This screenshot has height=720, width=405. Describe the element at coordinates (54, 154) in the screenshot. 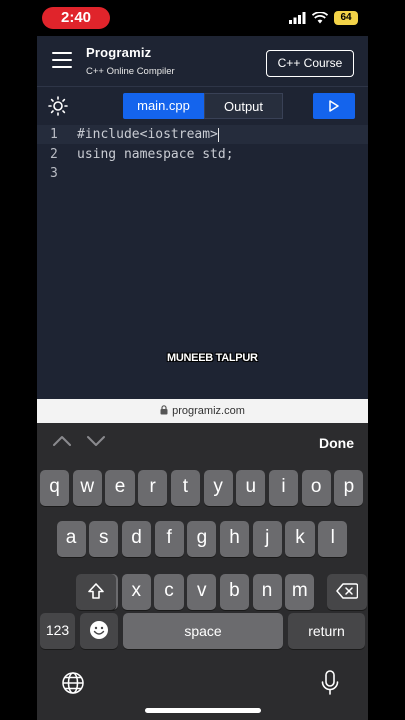

I see `line-number: 2` at that location.